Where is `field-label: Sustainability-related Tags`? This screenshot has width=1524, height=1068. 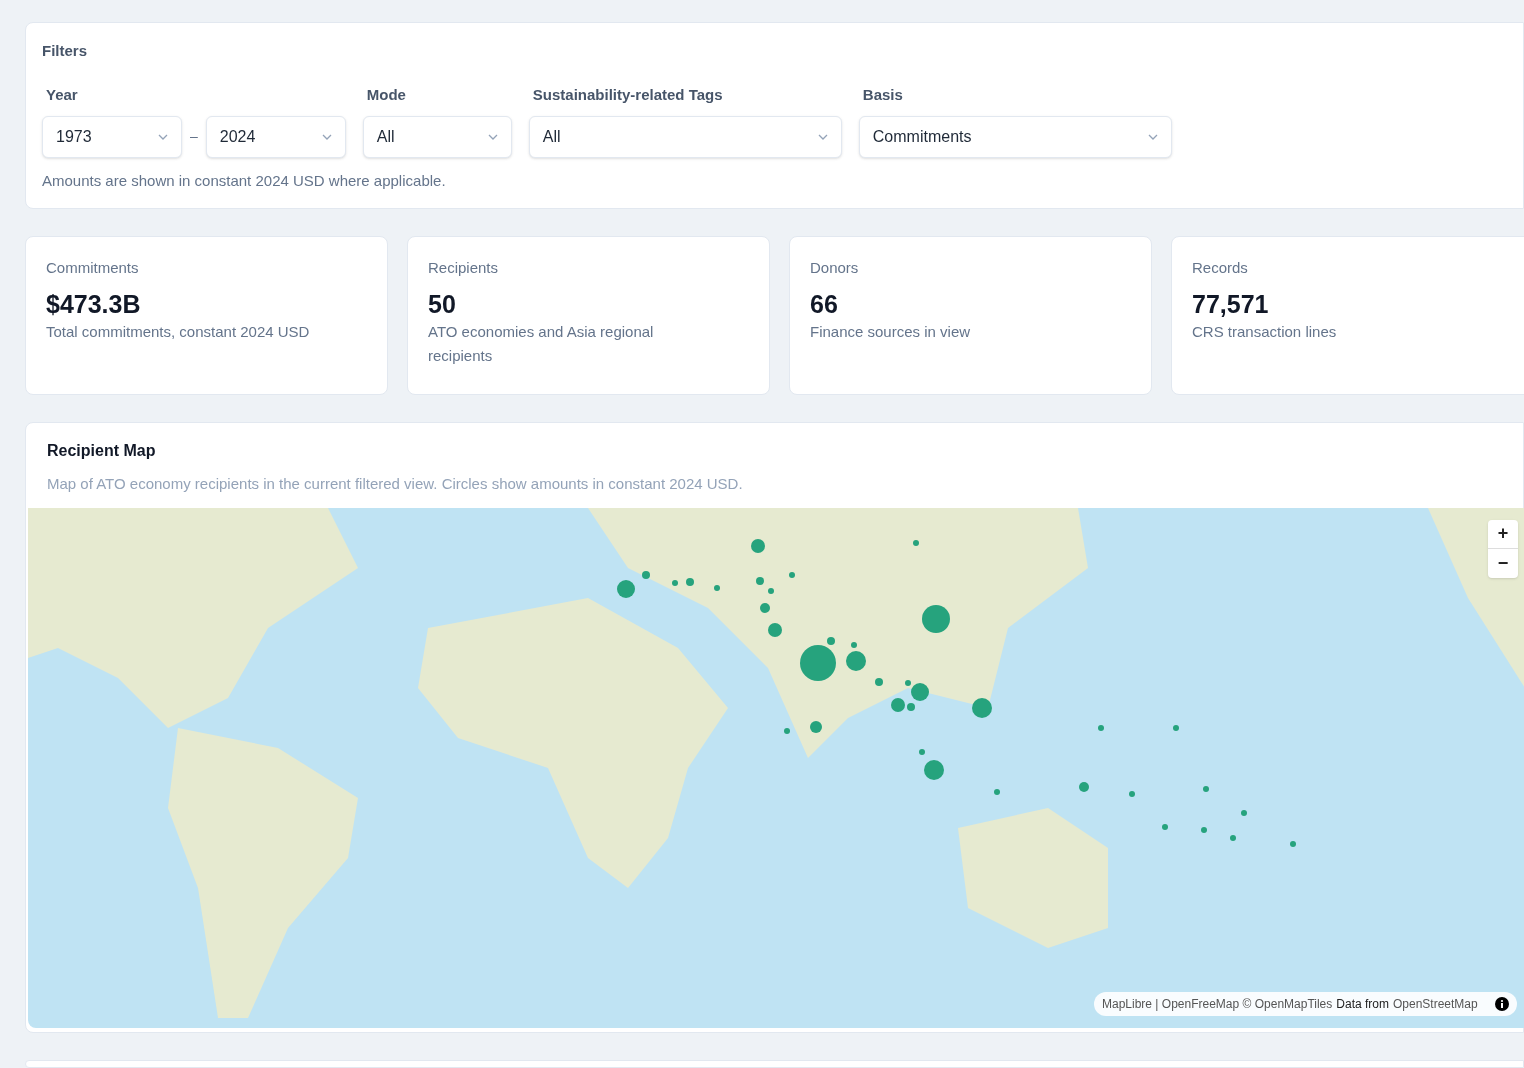
field-label: Sustainability-related Tags is located at coordinates (627, 95).